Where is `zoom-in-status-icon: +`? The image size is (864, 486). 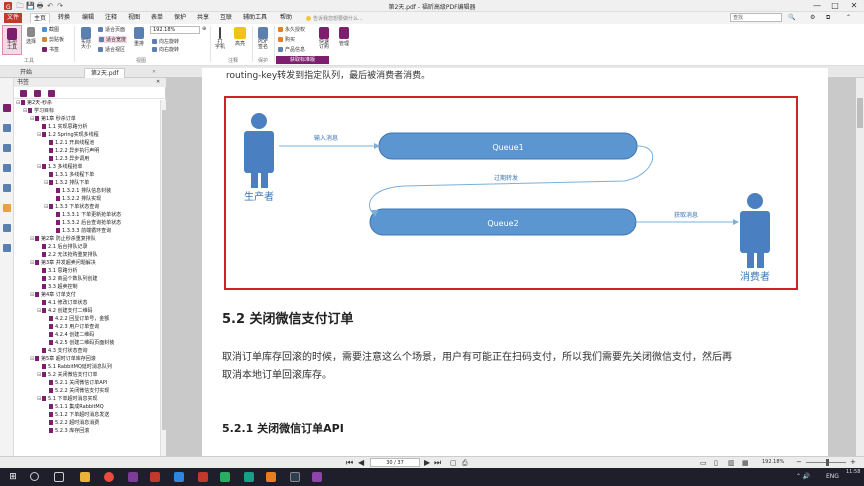 zoom-in-status-icon: + is located at coordinates (853, 462).